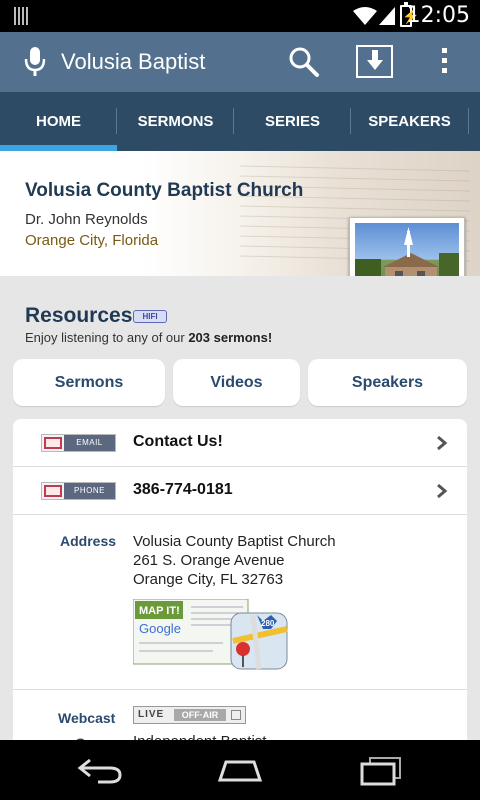 This screenshot has width=480, height=800. I want to click on mic-icon, so click(35, 62).